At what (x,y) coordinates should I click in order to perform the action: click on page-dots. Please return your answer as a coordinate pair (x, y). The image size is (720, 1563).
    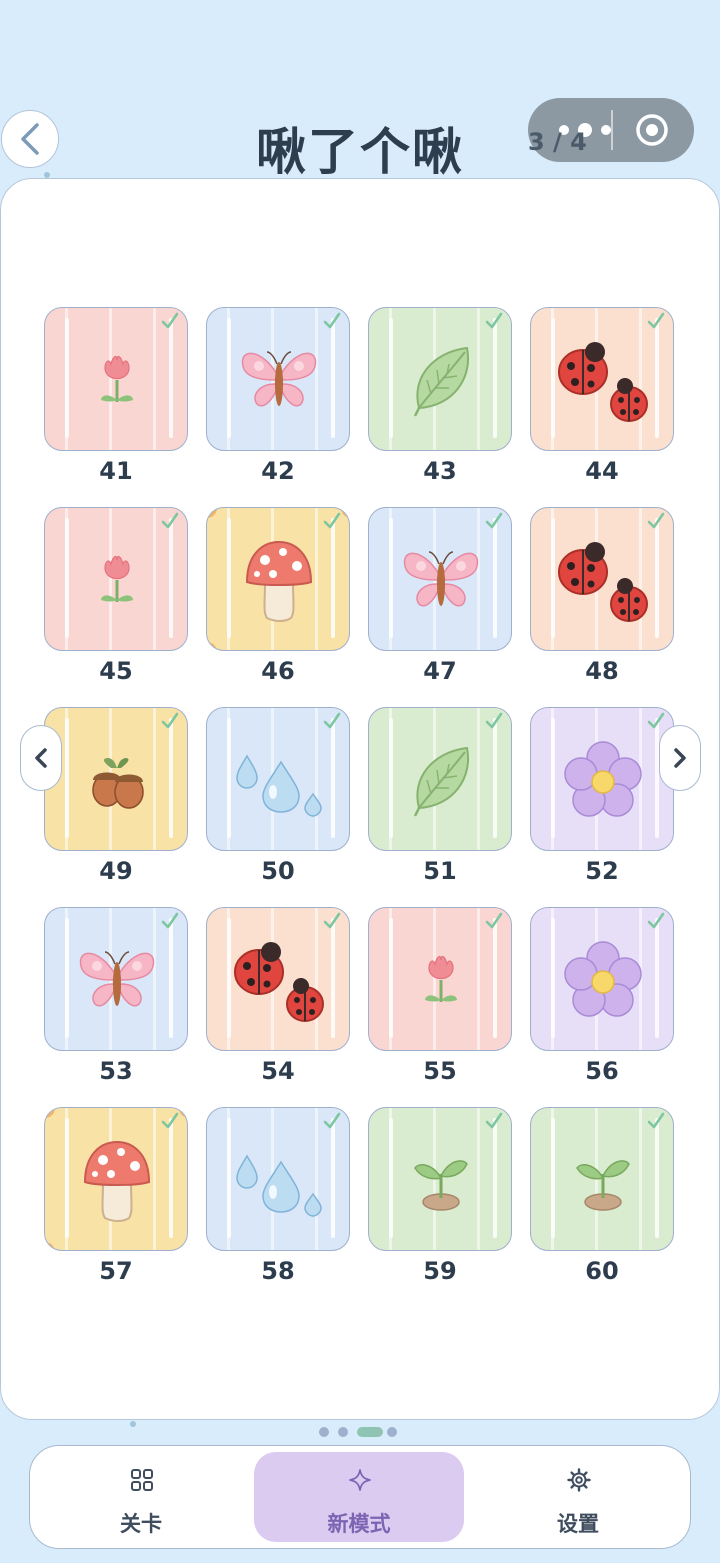
    Looking at the image, I should click on (358, 1432).